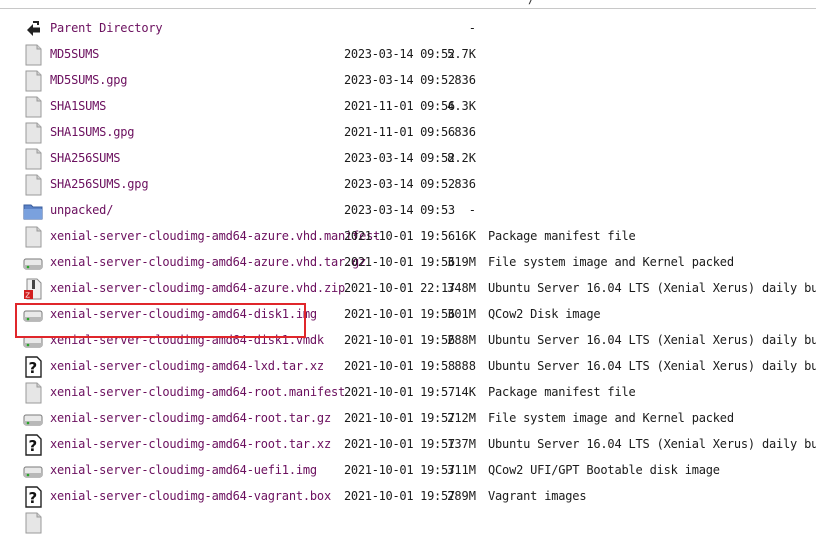 The width and height of the screenshot is (816, 536). What do you see at coordinates (106, 28) in the screenshot?
I see `file-link: Parent Directory` at bounding box center [106, 28].